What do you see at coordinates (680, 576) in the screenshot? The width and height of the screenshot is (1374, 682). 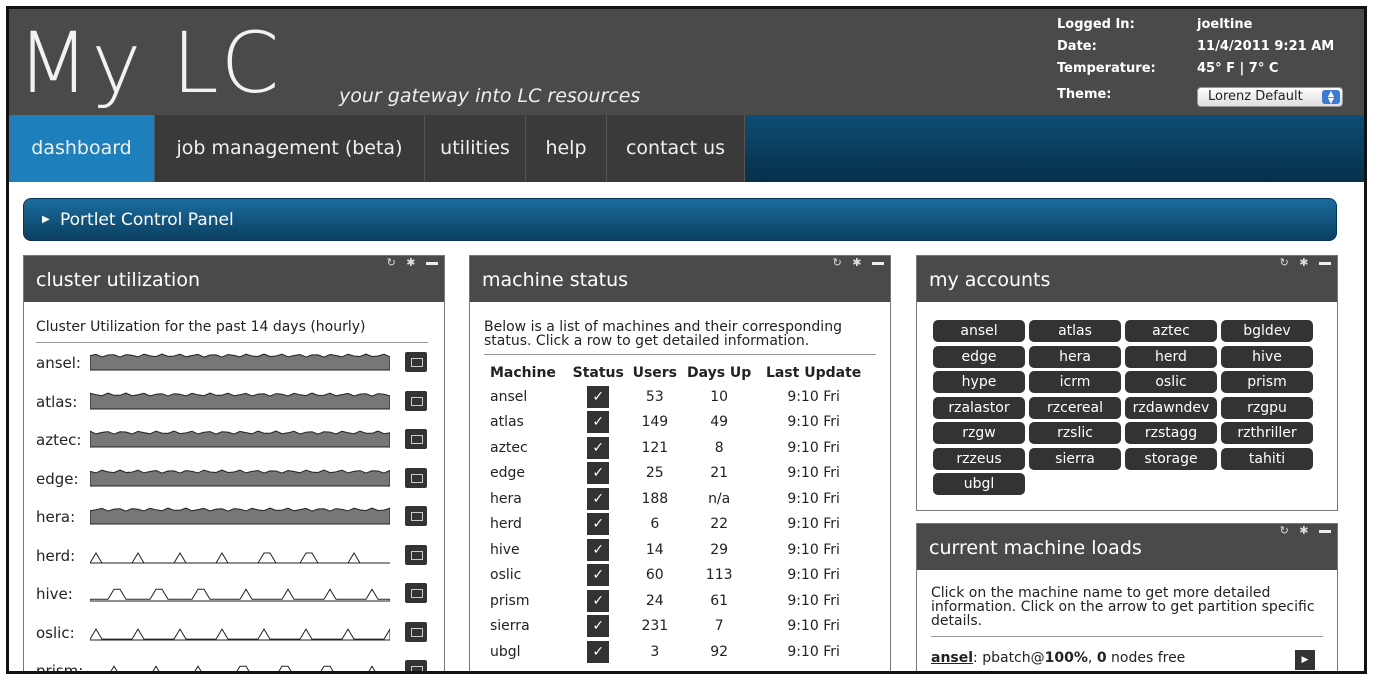 I see `table-row: oslic ✓ 60 113 9:10 Fri` at bounding box center [680, 576].